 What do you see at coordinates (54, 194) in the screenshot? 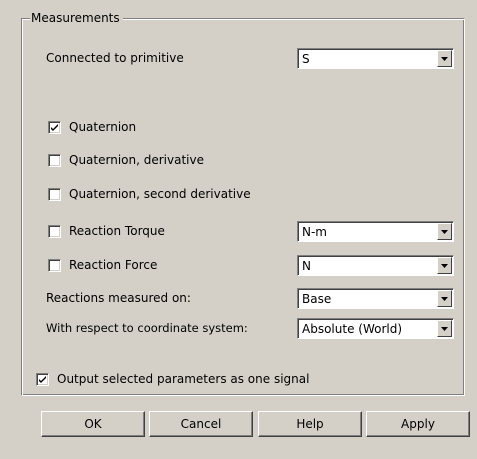
I see `quaternion-second-derivative-checkbox` at bounding box center [54, 194].